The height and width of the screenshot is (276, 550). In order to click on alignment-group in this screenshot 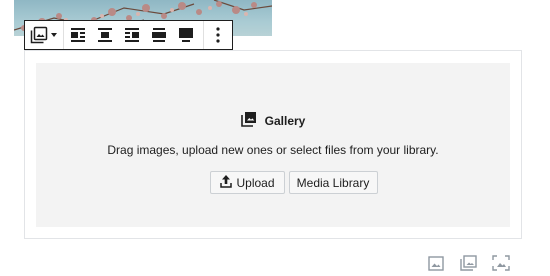, I will do `click(134, 35)`.